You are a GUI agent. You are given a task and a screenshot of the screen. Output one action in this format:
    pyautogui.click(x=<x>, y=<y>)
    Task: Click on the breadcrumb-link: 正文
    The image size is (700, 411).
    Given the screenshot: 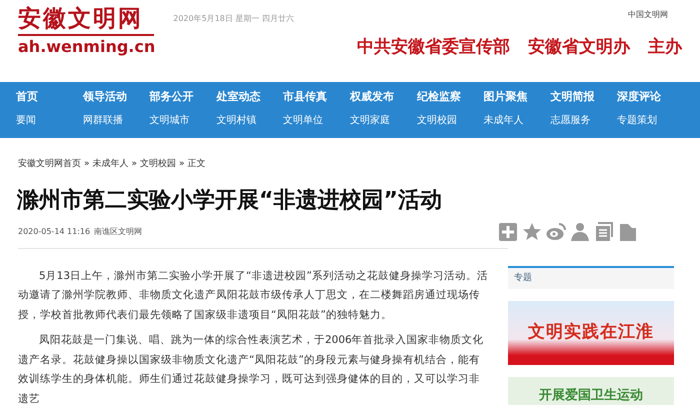 What is the action you would take?
    pyautogui.click(x=197, y=165)
    